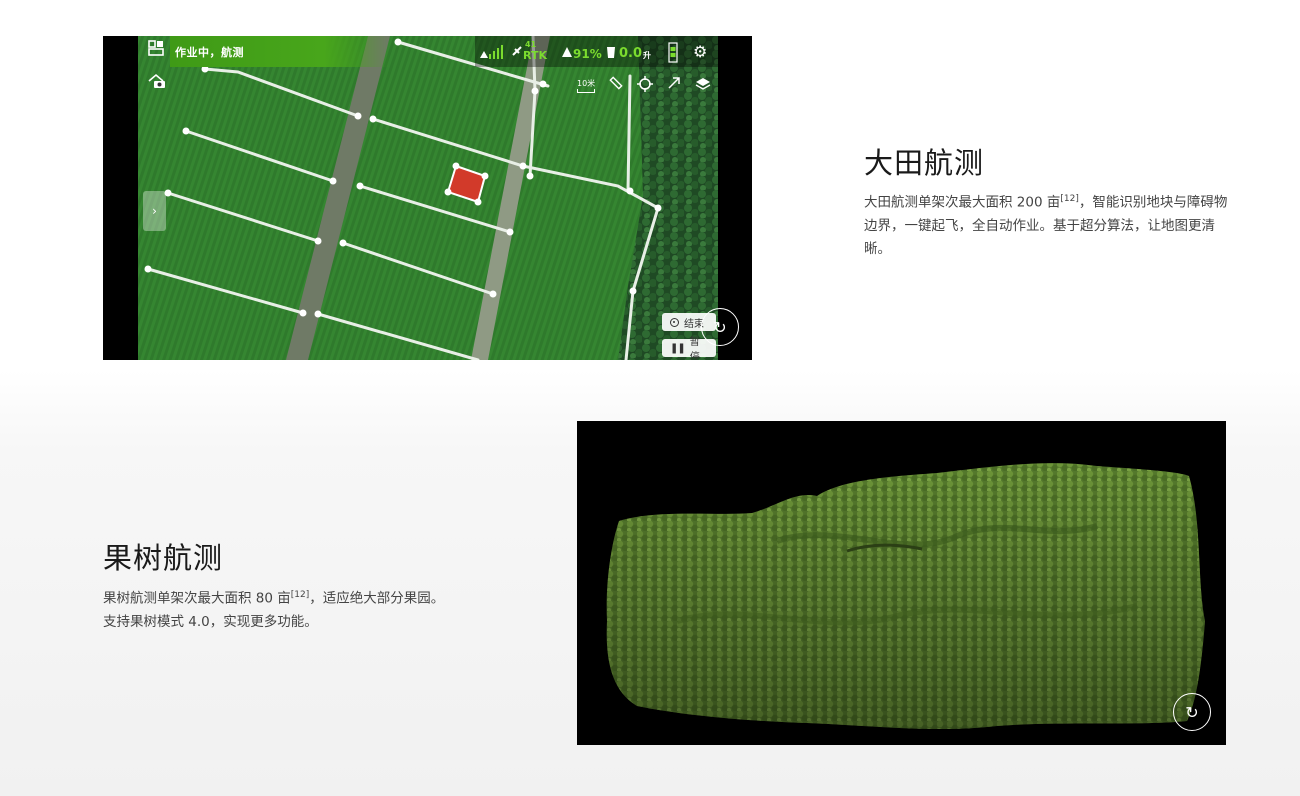 Image resolution: width=1300 pixels, height=796 pixels. I want to click on drone-battery-icon, so click(567, 52).